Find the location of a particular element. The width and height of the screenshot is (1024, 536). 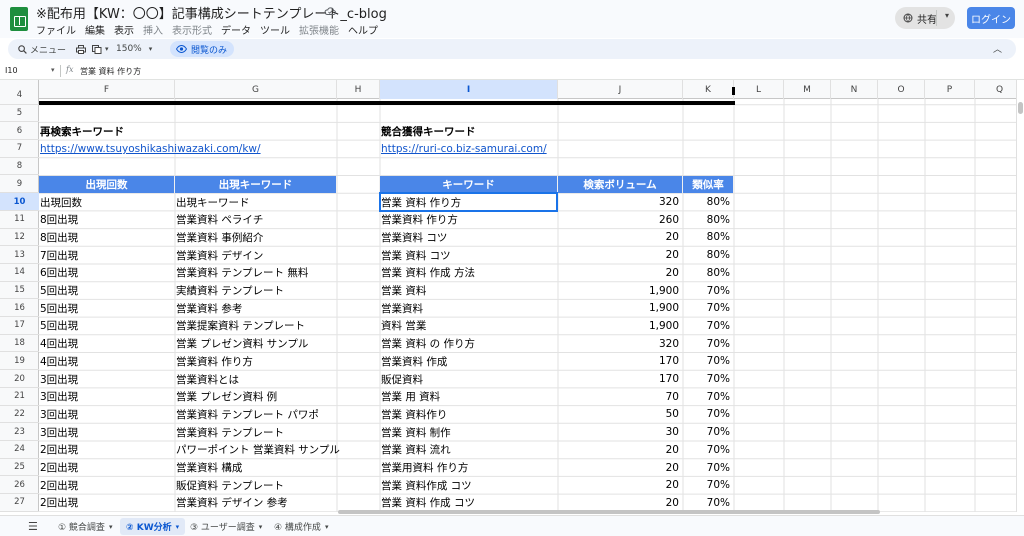

paint-format-button: ▾ is located at coordinates (100, 49).